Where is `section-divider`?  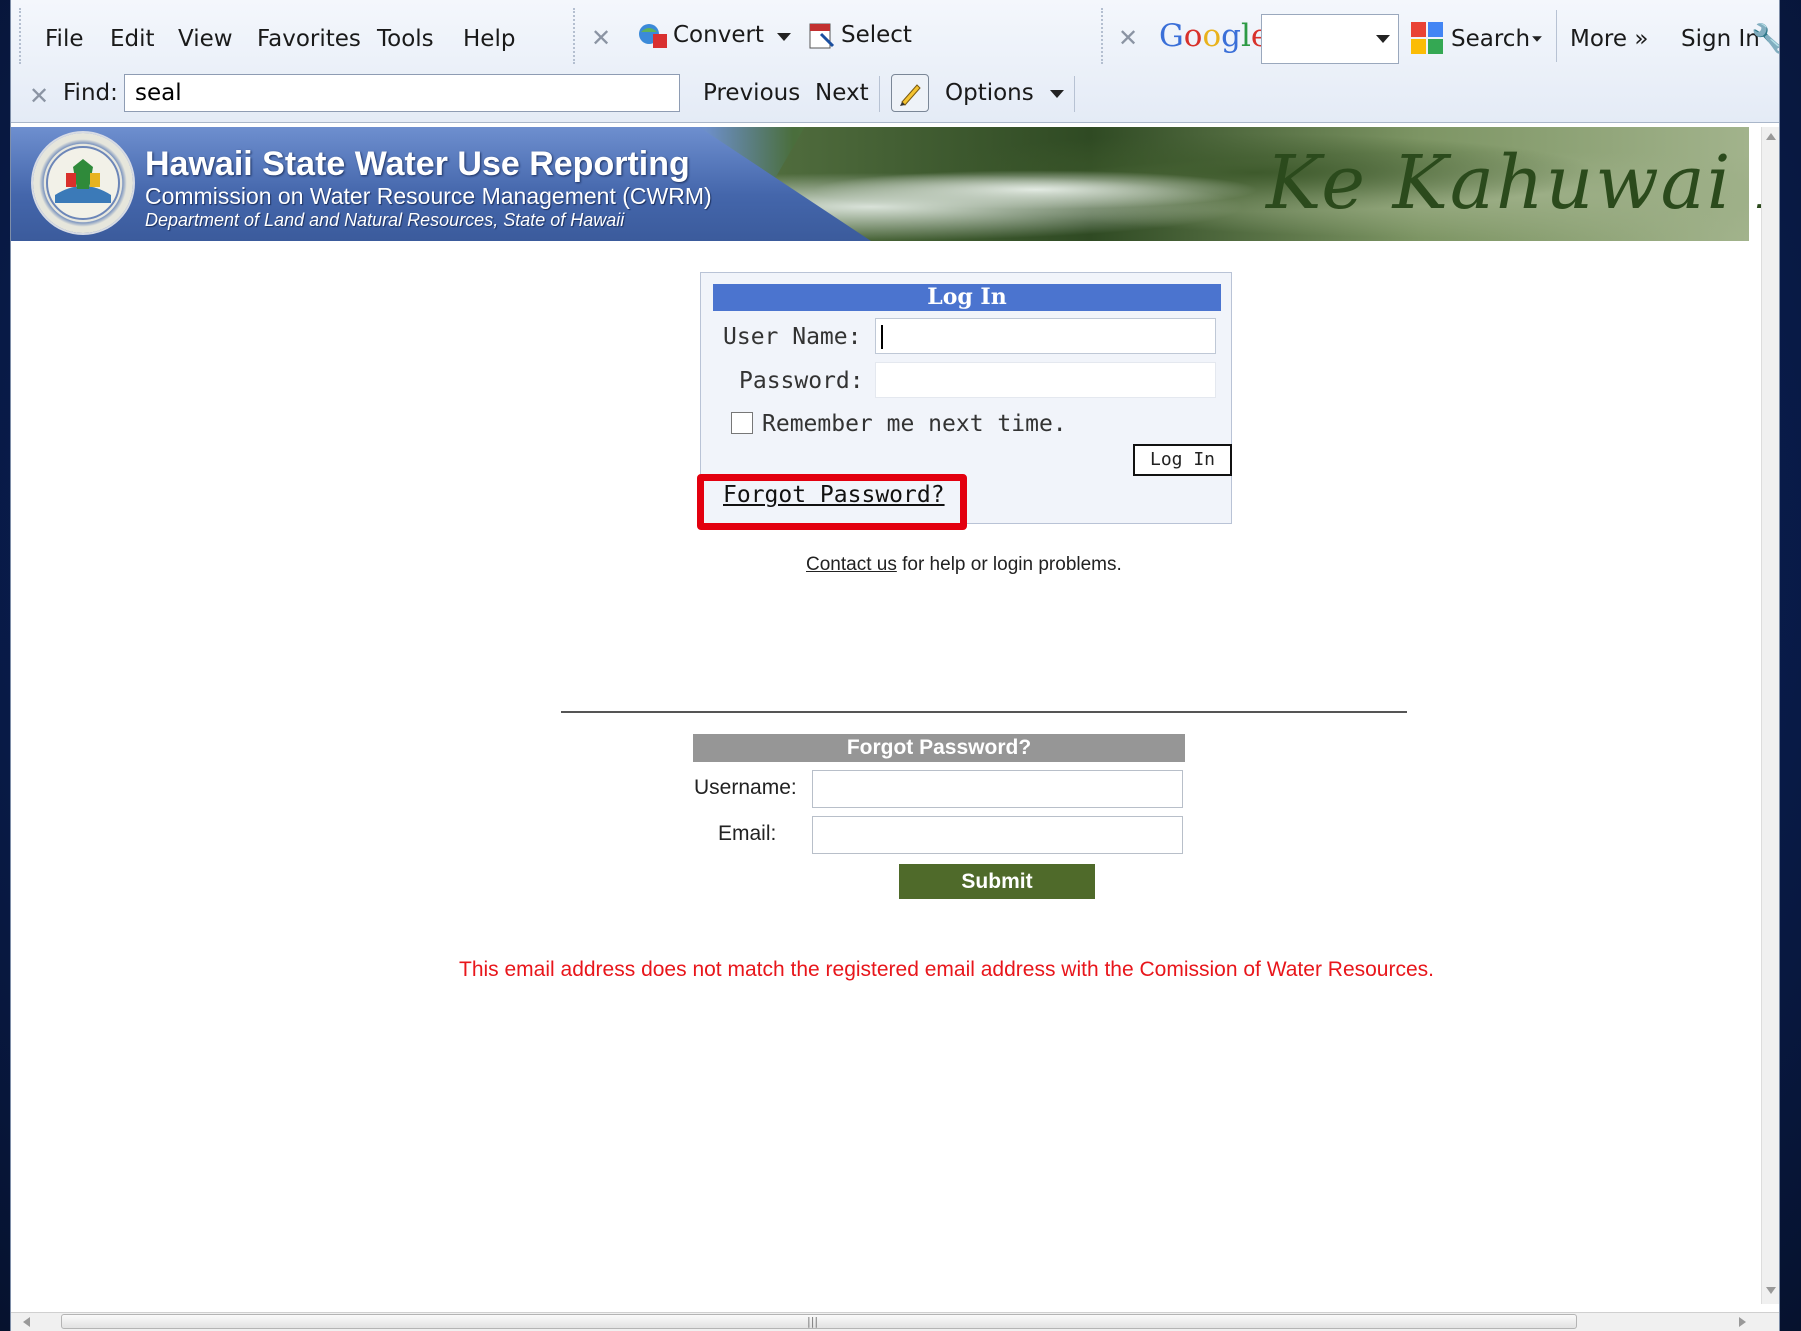
section-divider is located at coordinates (984, 712).